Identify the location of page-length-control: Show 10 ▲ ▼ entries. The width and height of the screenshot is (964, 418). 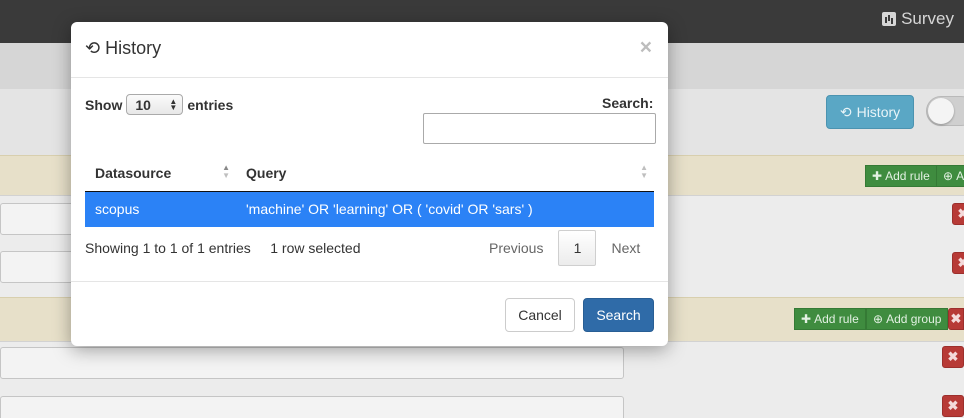
(159, 104).